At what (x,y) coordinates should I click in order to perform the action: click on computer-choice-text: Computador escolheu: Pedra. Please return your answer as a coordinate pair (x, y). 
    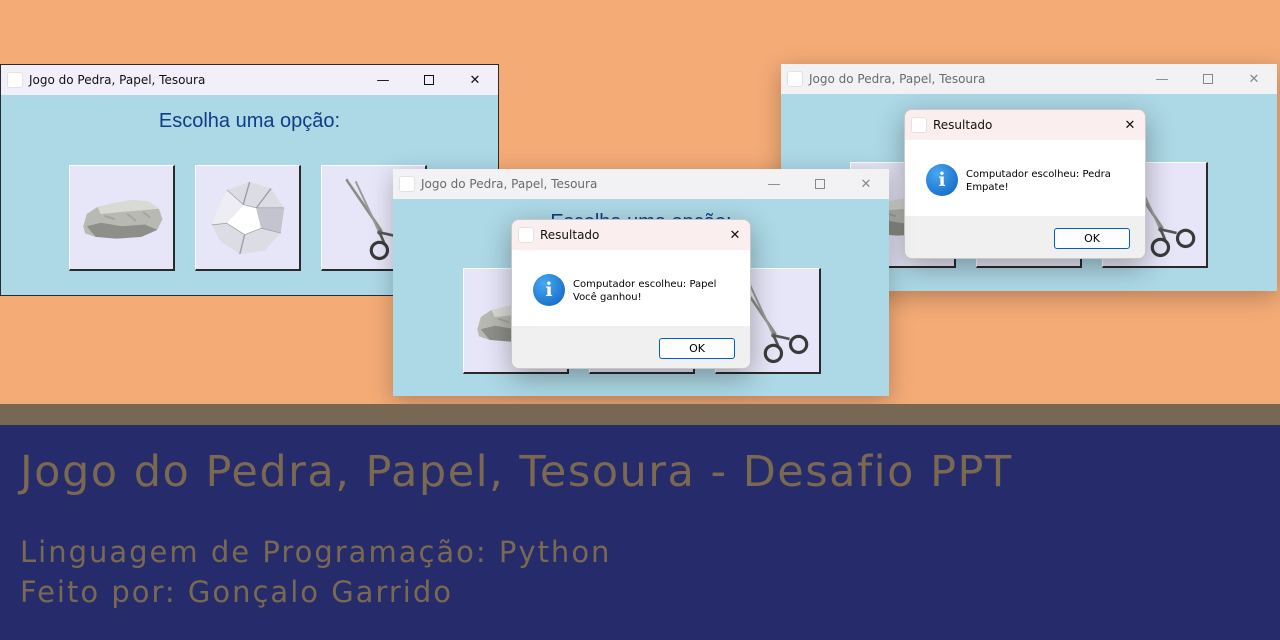
    Looking at the image, I should click on (1038, 174).